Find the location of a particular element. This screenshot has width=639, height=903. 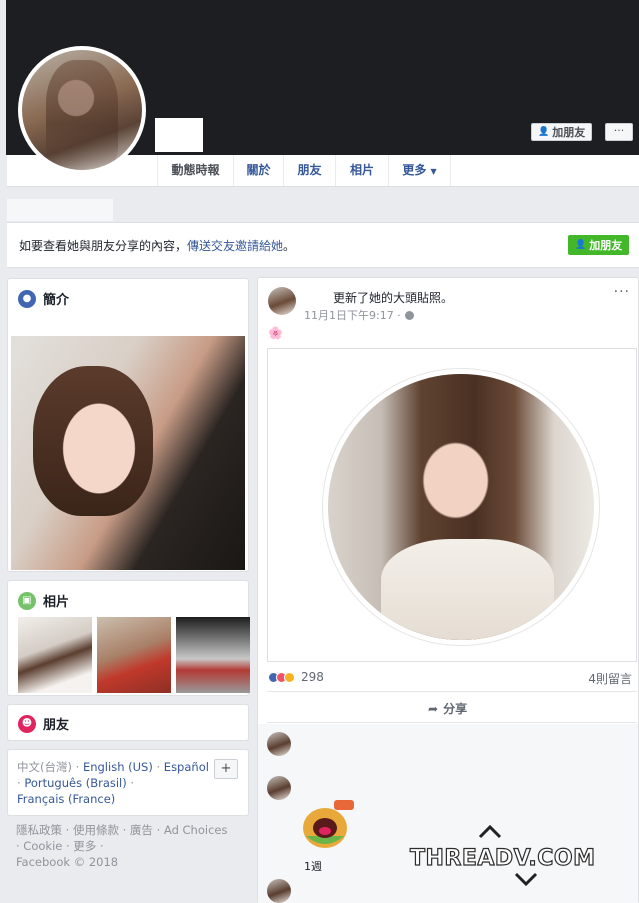

globe-icon: ● is located at coordinates (27, 298).